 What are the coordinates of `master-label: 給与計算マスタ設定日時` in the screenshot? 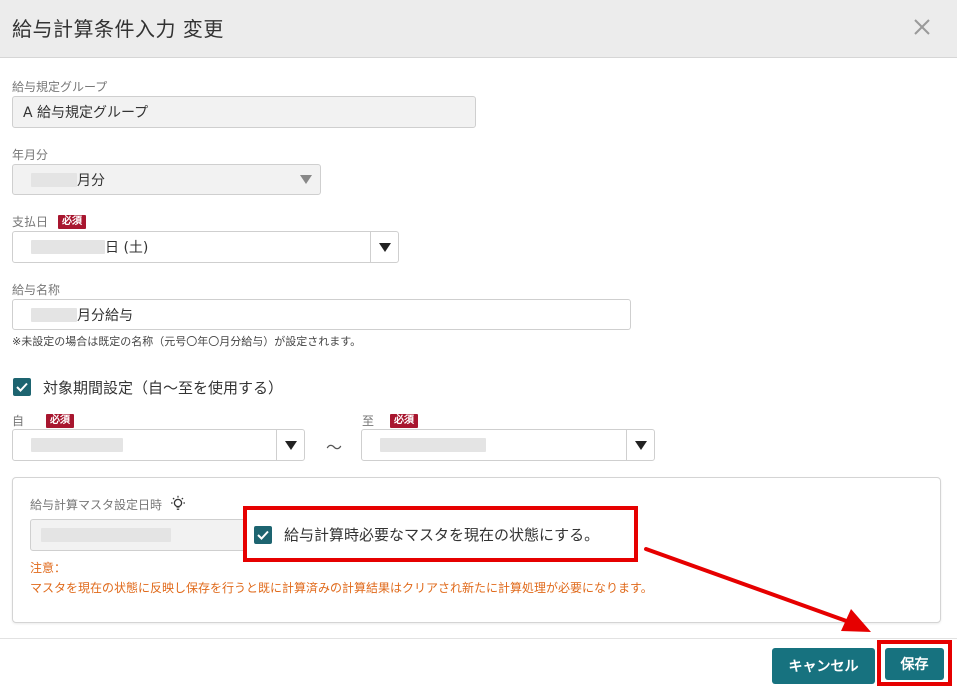 It's located at (108, 504).